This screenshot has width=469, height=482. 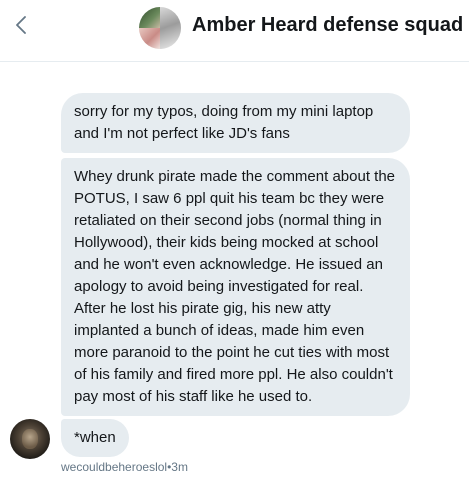 I want to click on conversation-title: Amber Heard defense squad, so click(x=327, y=25).